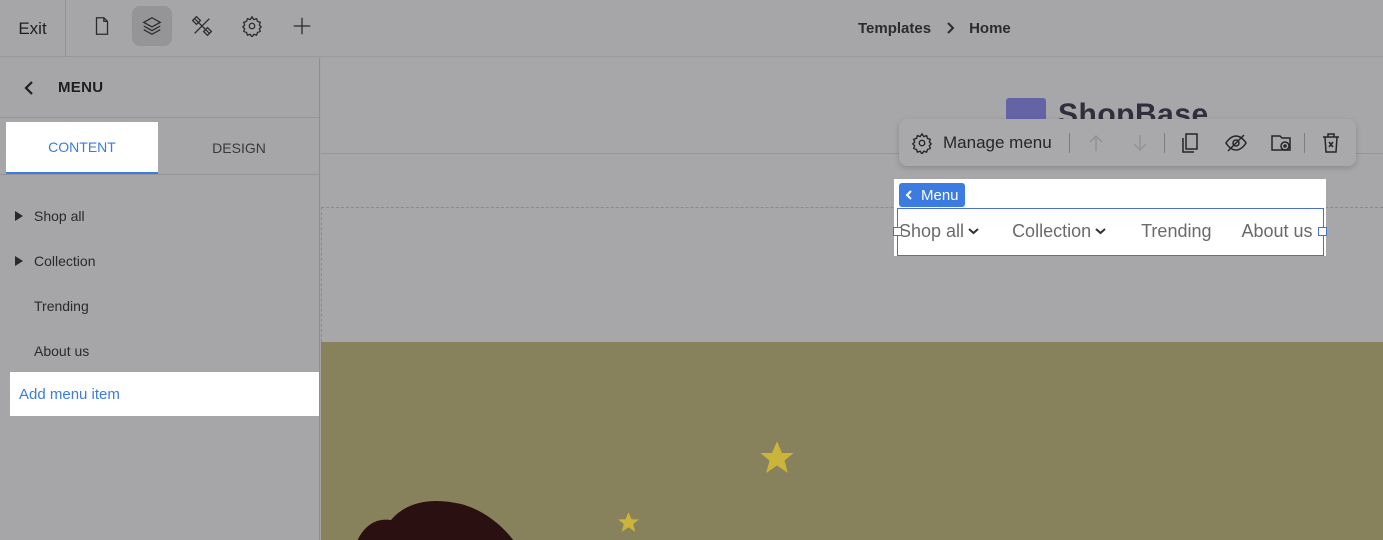 The width and height of the screenshot is (1383, 540). I want to click on resize-handle-right, so click(1322, 231).